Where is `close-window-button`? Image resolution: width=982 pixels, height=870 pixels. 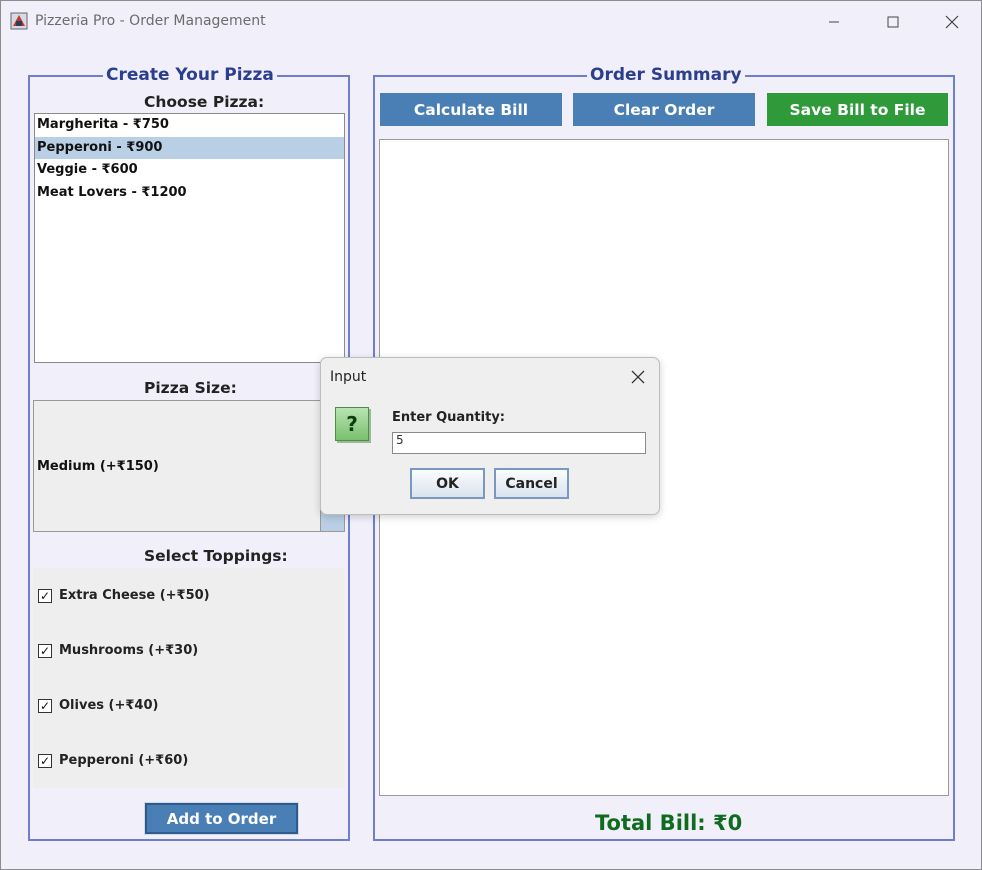 close-window-button is located at coordinates (952, 22).